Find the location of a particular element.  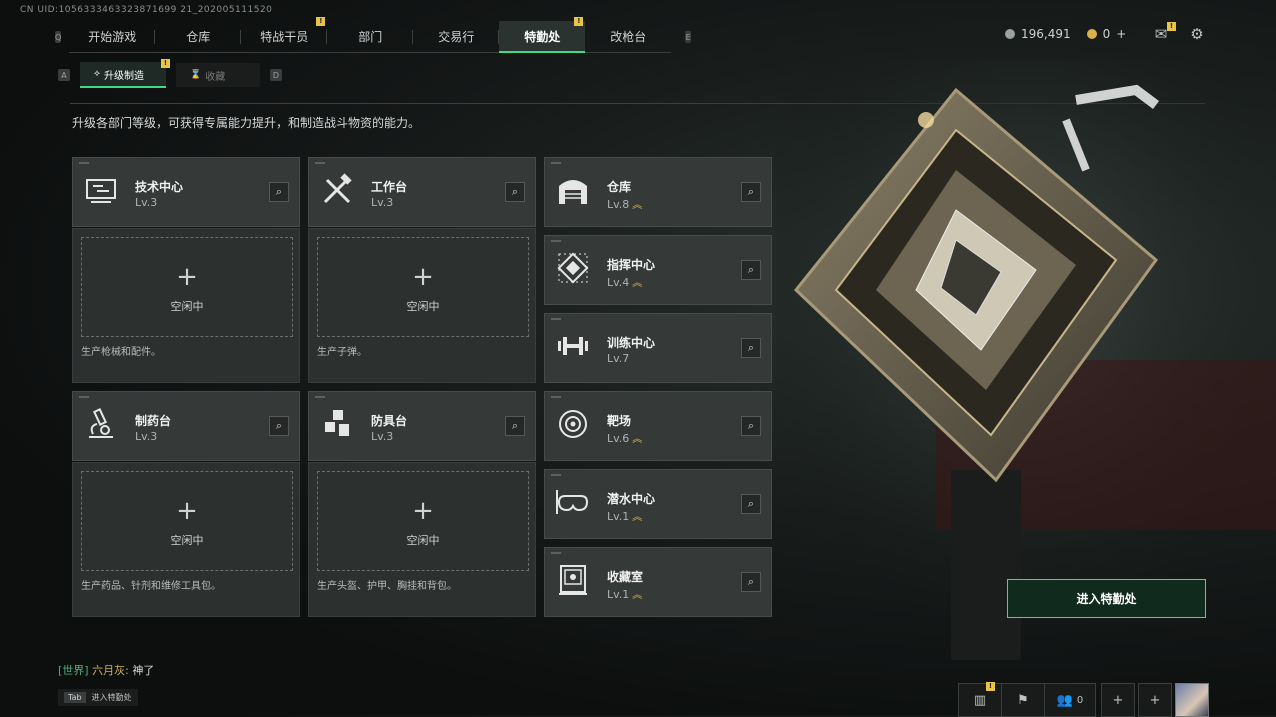

top-nav: Q 开始游戏 仓库 特战干员! 部门 交易行 特勤处! 改枪台 E is located at coordinates (373, 35).